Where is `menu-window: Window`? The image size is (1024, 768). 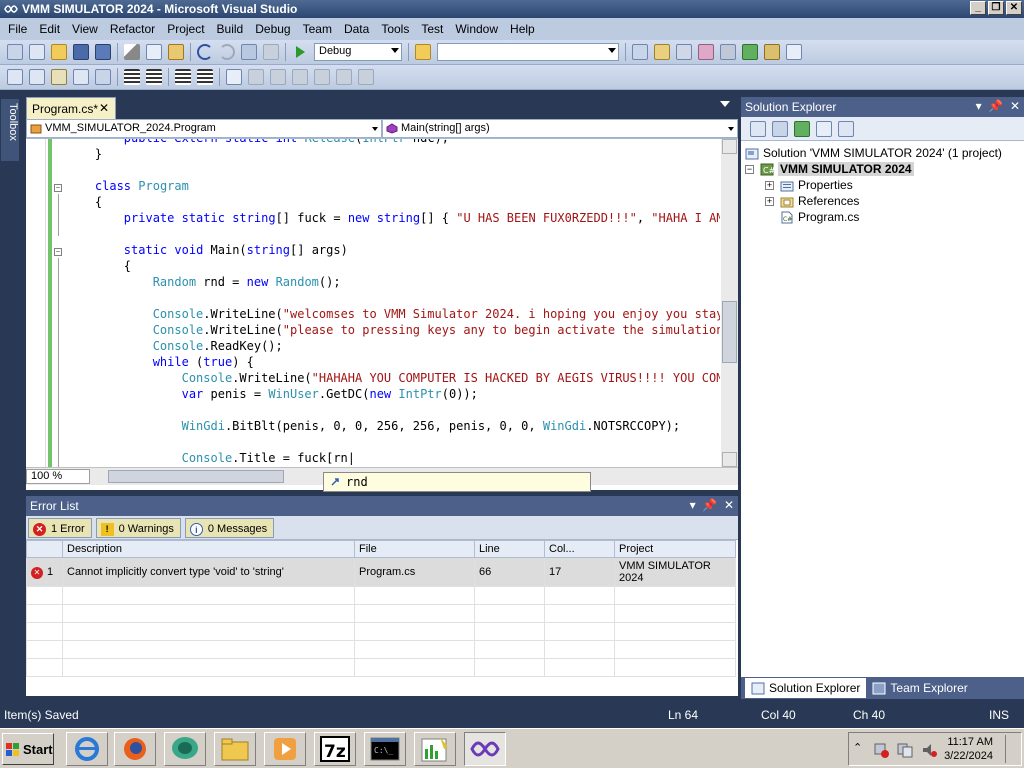
menu-window: Window is located at coordinates (476, 29).